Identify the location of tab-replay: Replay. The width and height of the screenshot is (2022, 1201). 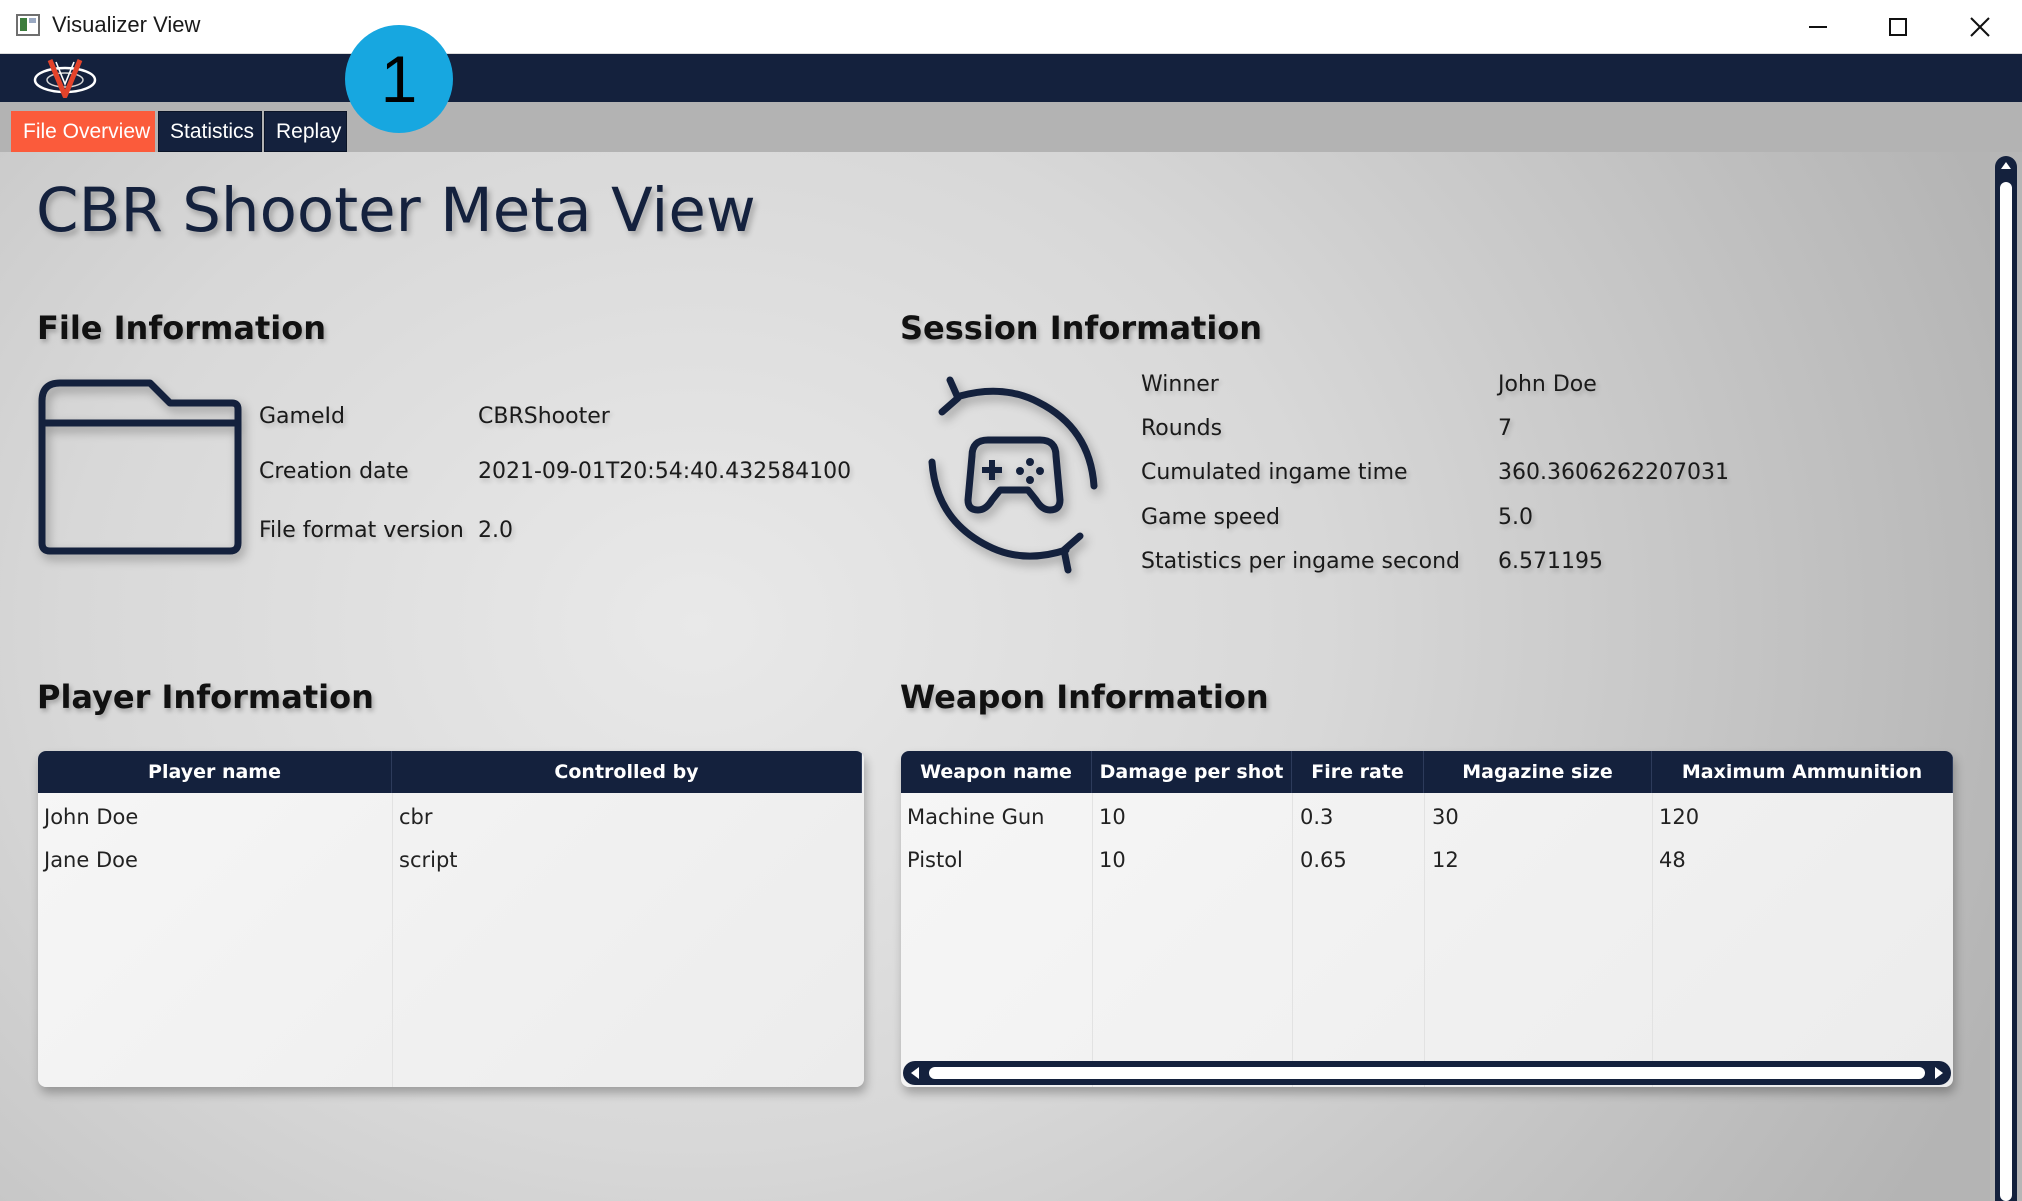
(305, 131).